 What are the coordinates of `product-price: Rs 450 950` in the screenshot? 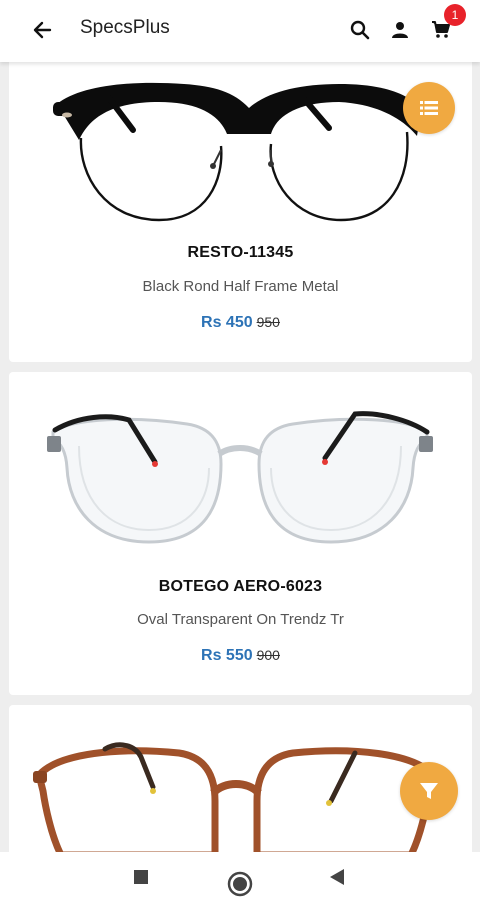 It's located at (240, 323).